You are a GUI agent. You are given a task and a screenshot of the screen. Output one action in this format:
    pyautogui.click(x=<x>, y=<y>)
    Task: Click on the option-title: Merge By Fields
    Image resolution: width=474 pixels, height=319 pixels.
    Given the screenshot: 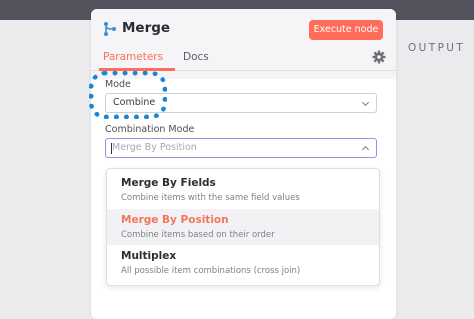 What is the action you would take?
    pyautogui.click(x=168, y=183)
    